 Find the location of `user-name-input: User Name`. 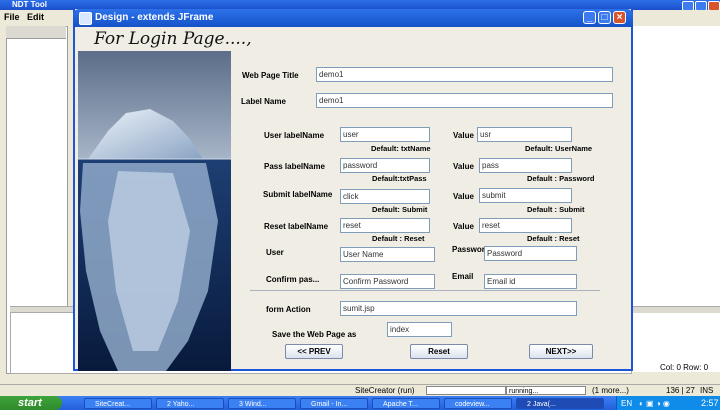

user-name-input: User Name is located at coordinates (387, 254).